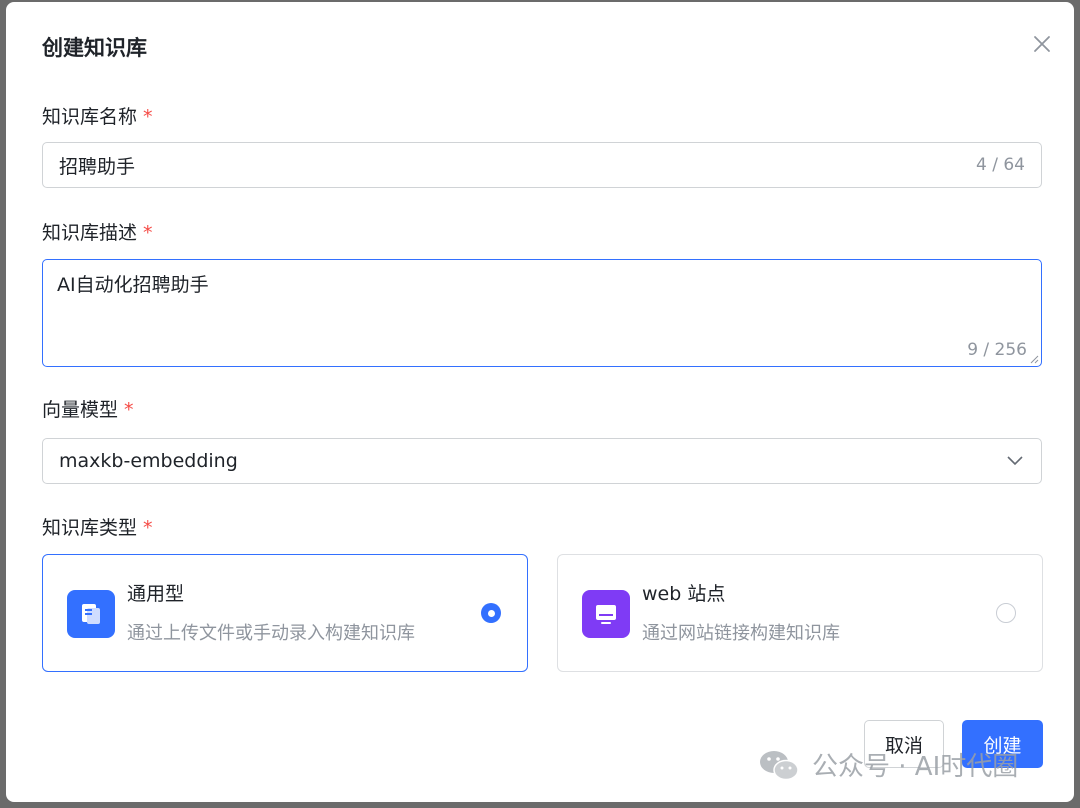 This screenshot has height=808, width=1080. Describe the element at coordinates (91, 614) in the screenshot. I see `document-icon` at that location.